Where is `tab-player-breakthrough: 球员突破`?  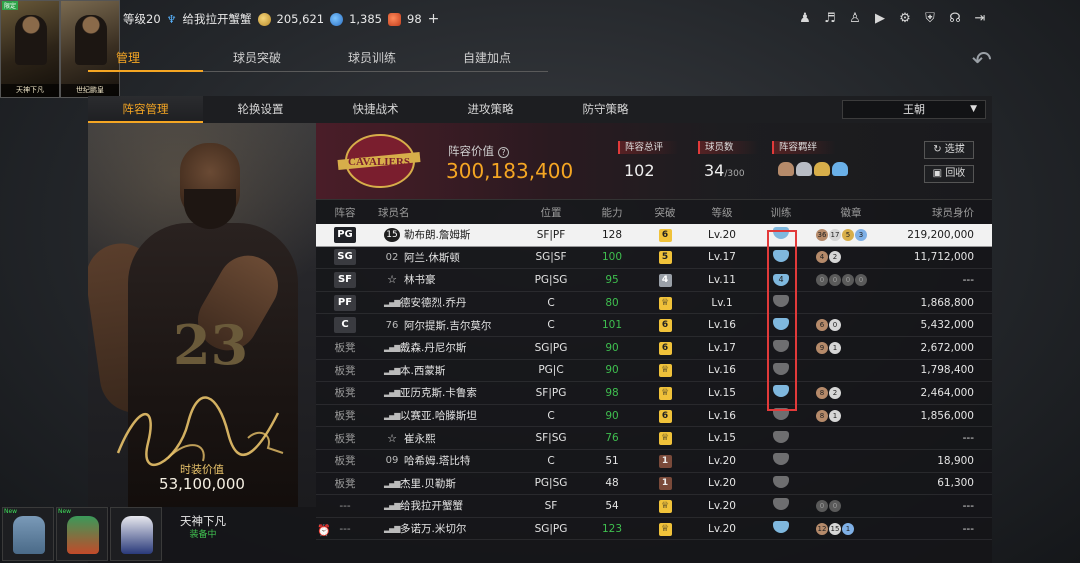 tab-player-breakthrough: 球员突破 is located at coordinates (260, 58).